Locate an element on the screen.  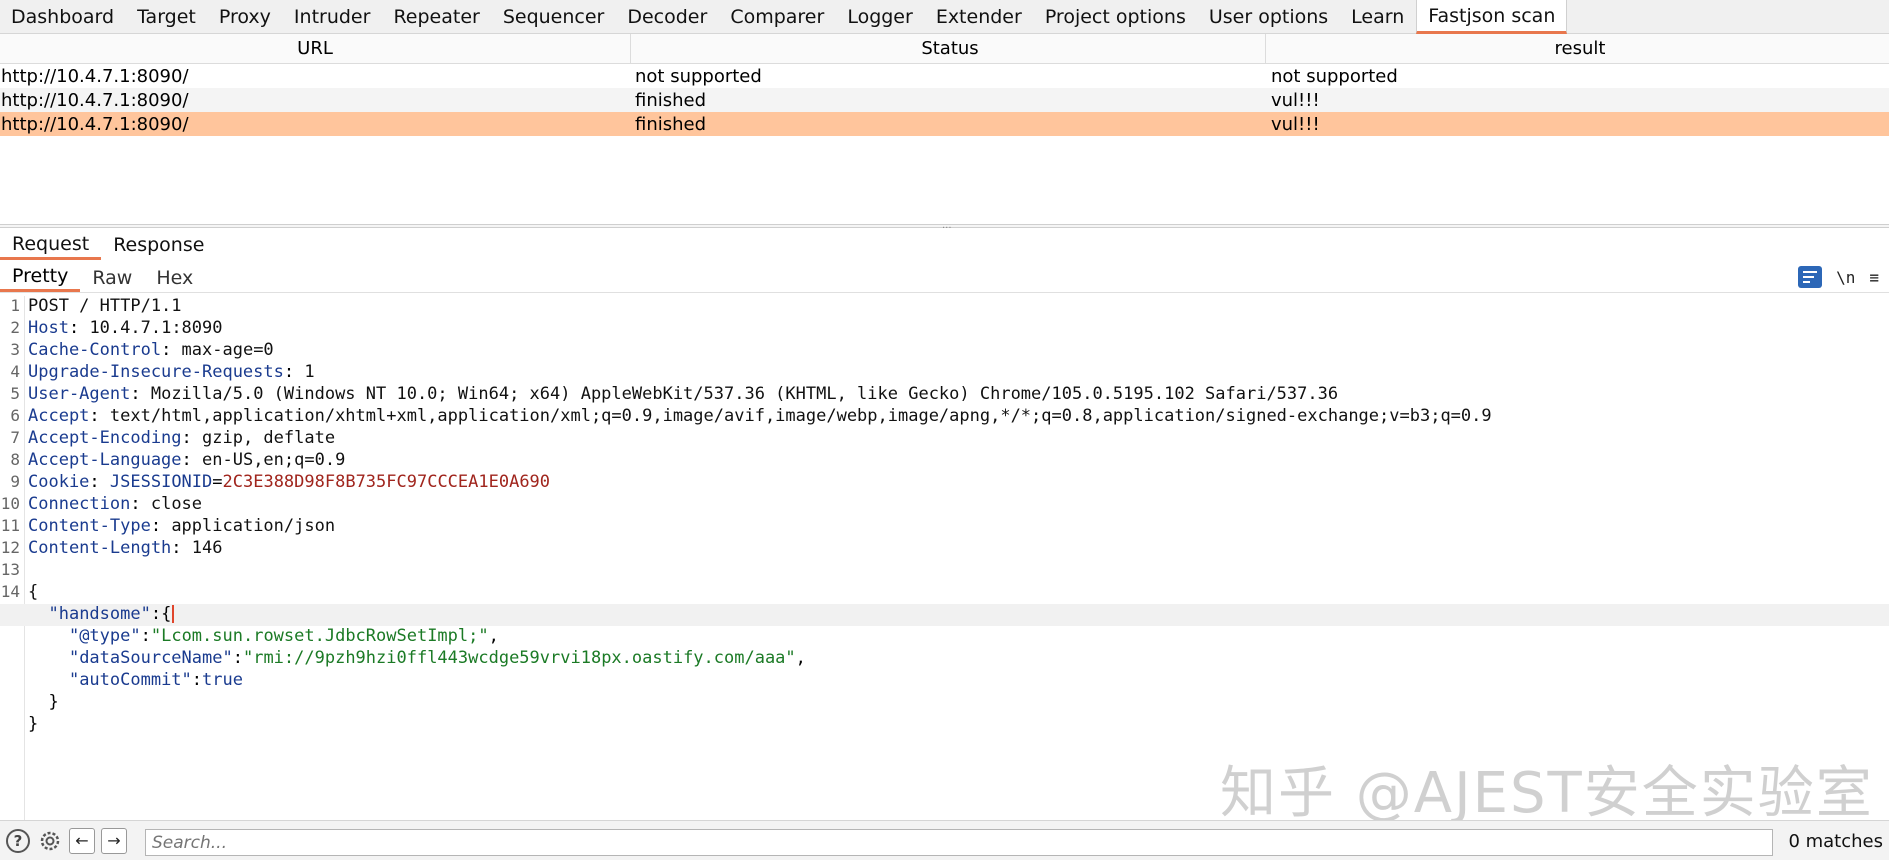
show-newlines-button: \n is located at coordinates (1845, 277).